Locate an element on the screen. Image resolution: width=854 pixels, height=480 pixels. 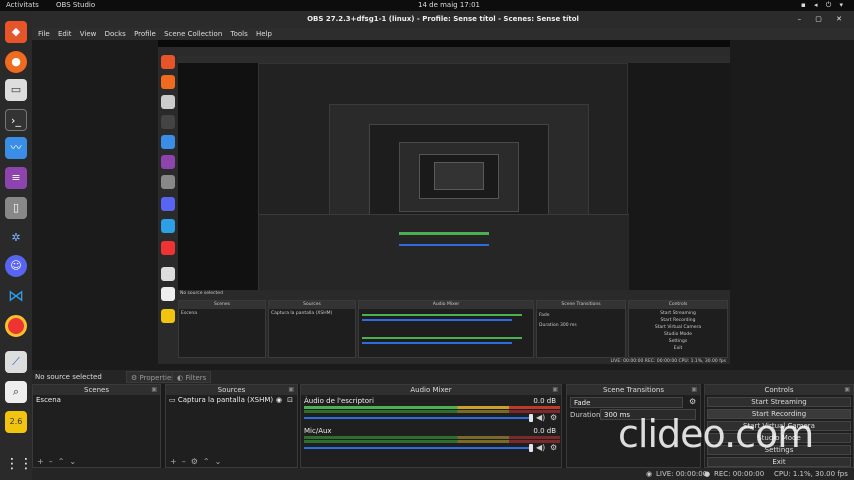
scenes-title: Scenes is located at coordinates (96, 390).